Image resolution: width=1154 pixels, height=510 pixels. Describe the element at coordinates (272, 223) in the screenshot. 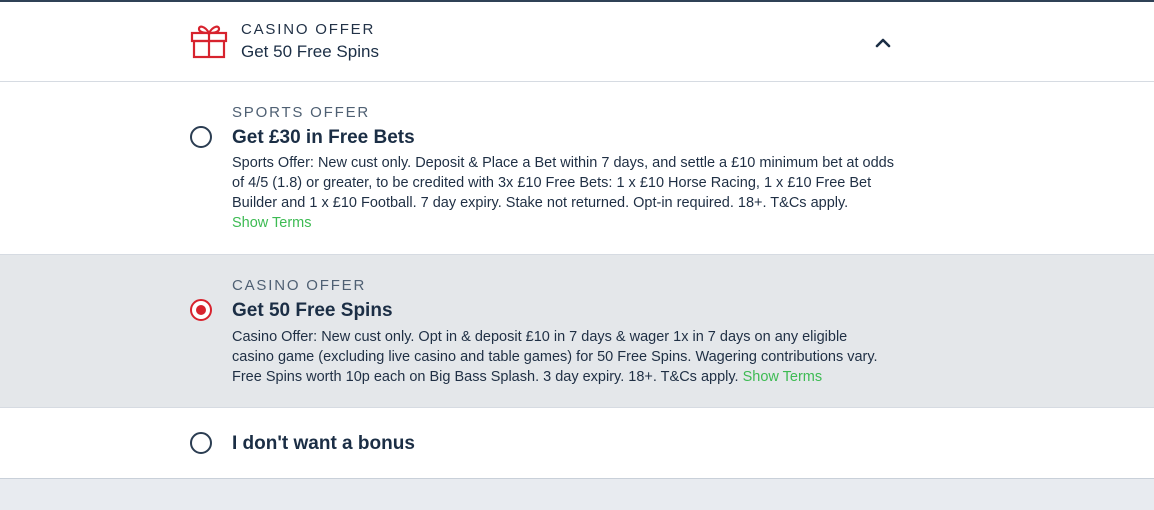

I see `sports-show-terms-link: Show Terms` at that location.